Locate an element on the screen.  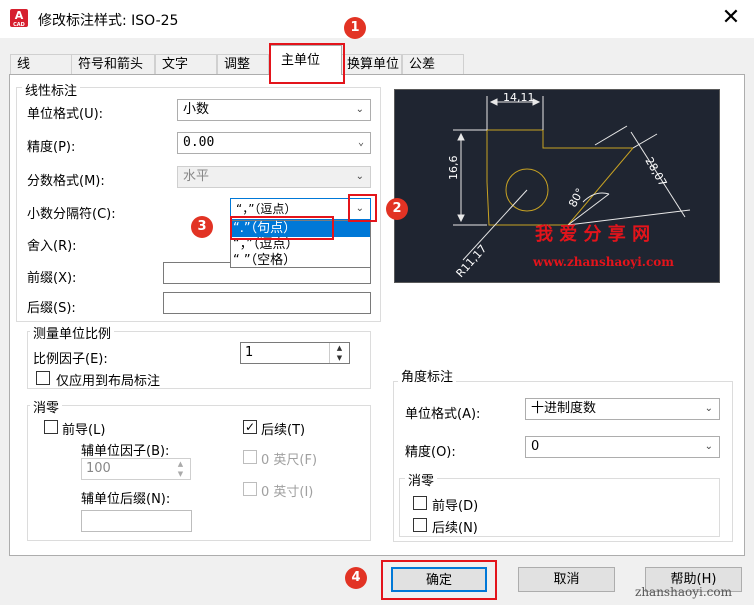
angular-precision-label: 精度(O): is located at coordinates (430, 452).